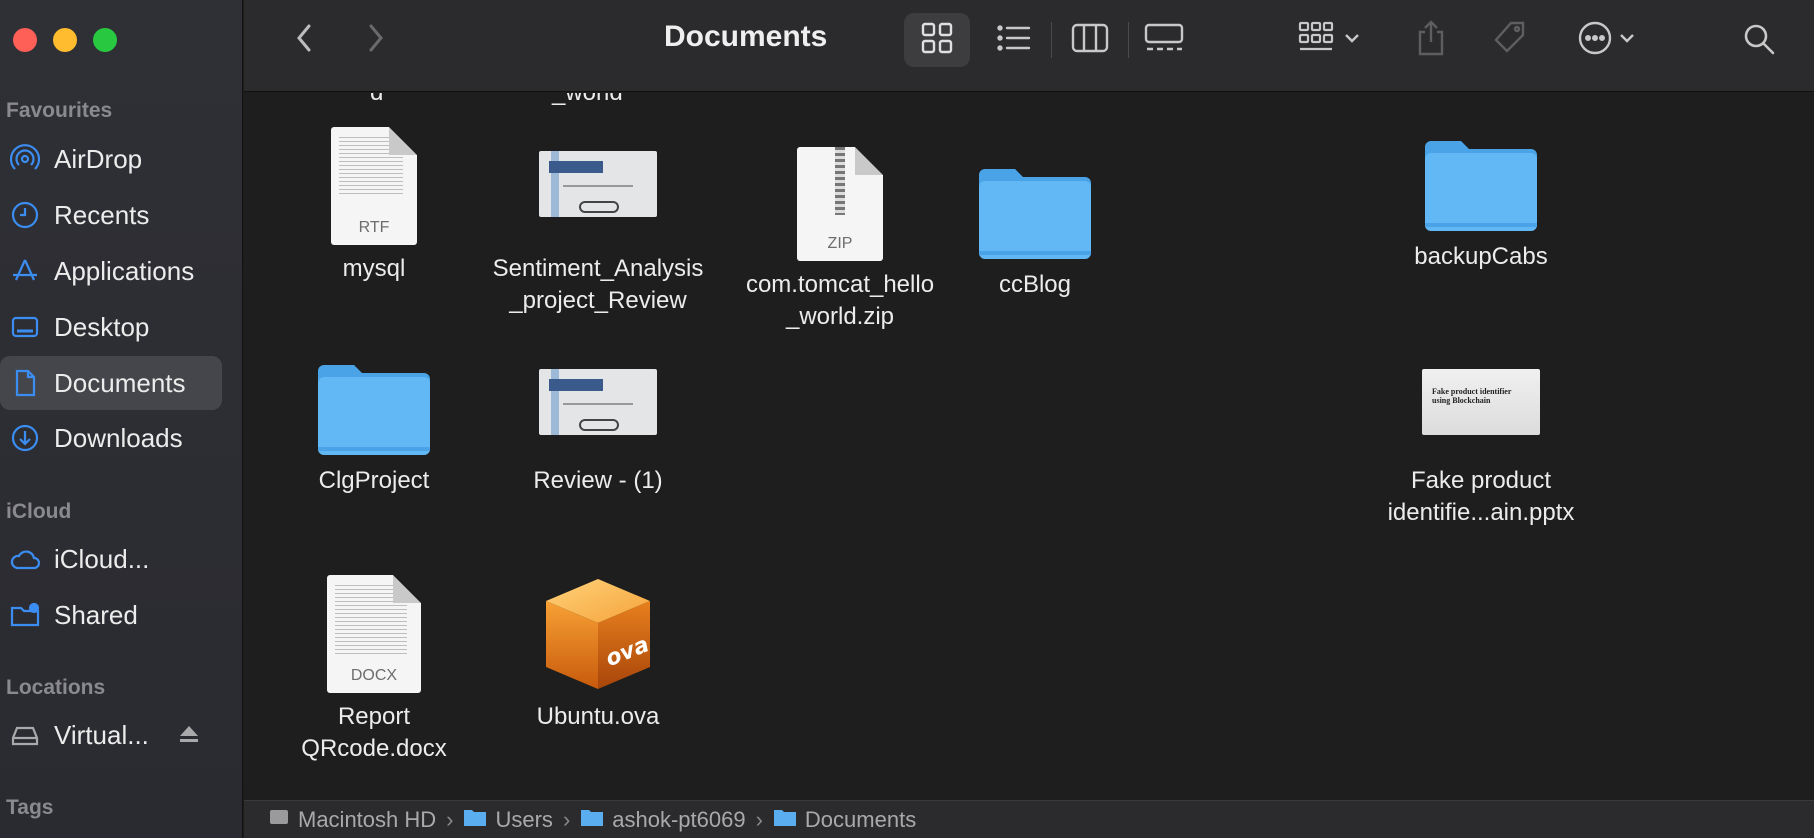 The width and height of the screenshot is (1814, 838). What do you see at coordinates (374, 732) in the screenshot?
I see `file-name: Report QRcode.docx` at bounding box center [374, 732].